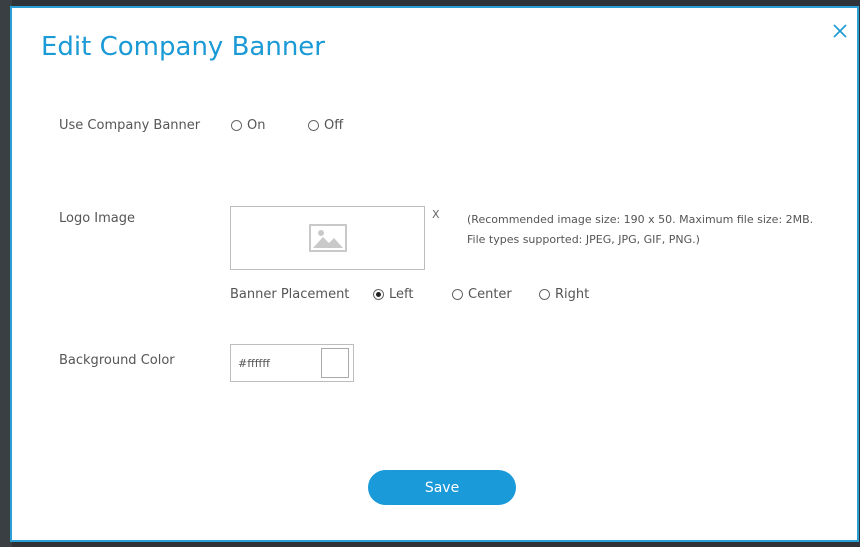  I want to click on color-swatch-button, so click(335, 363).